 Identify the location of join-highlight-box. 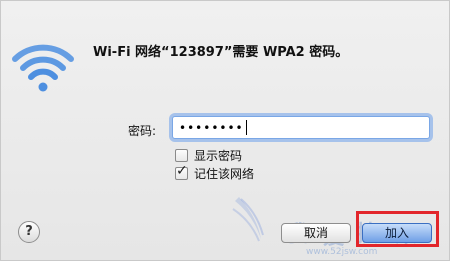
(397, 229).